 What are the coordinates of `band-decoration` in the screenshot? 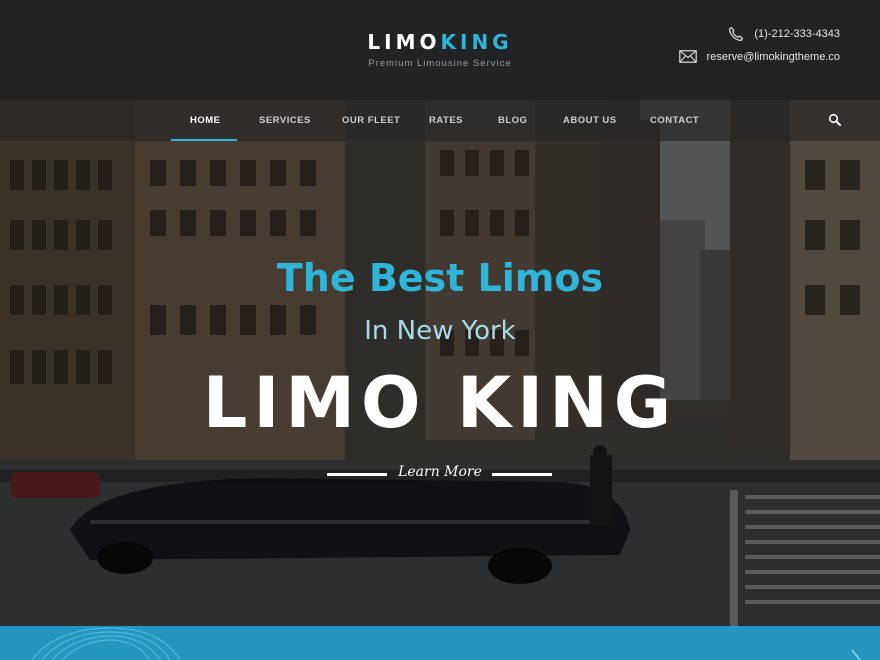 It's located at (446, 643).